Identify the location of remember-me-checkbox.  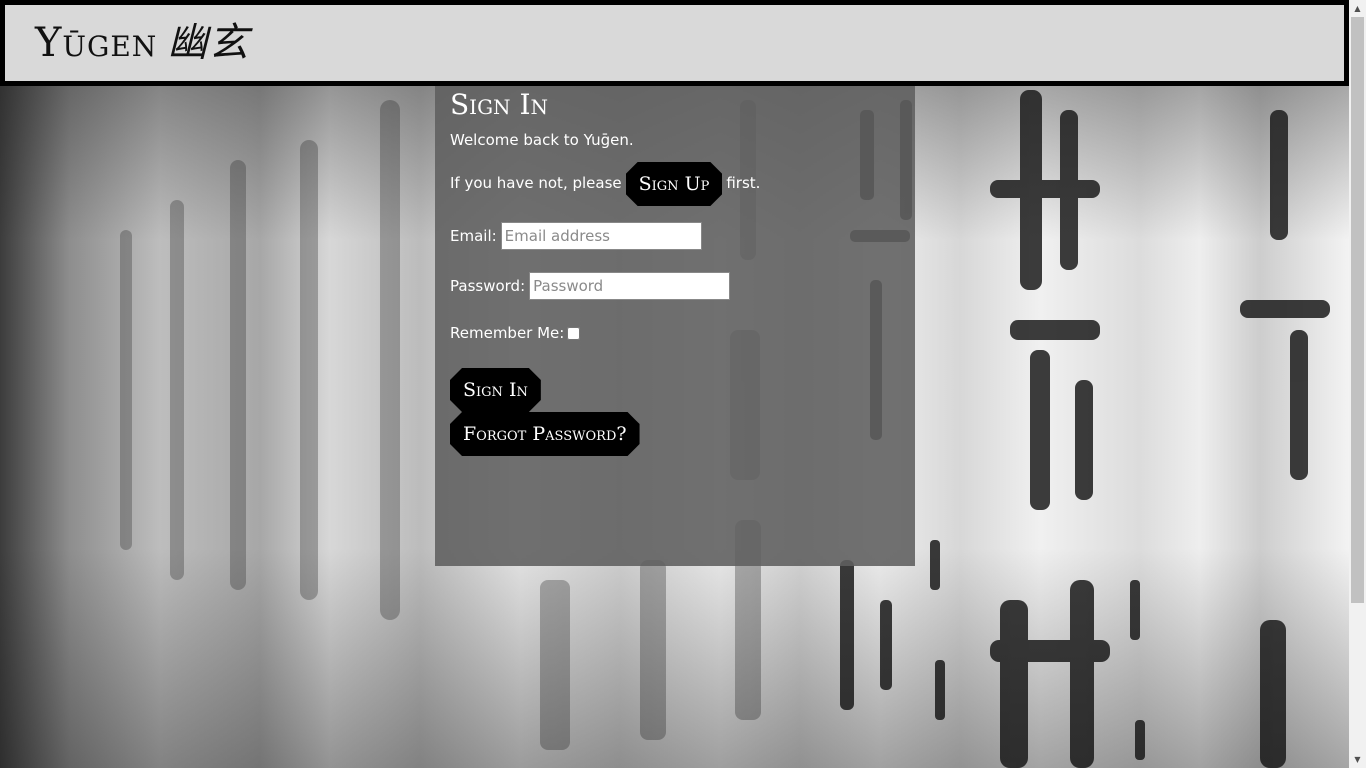
(574, 333).